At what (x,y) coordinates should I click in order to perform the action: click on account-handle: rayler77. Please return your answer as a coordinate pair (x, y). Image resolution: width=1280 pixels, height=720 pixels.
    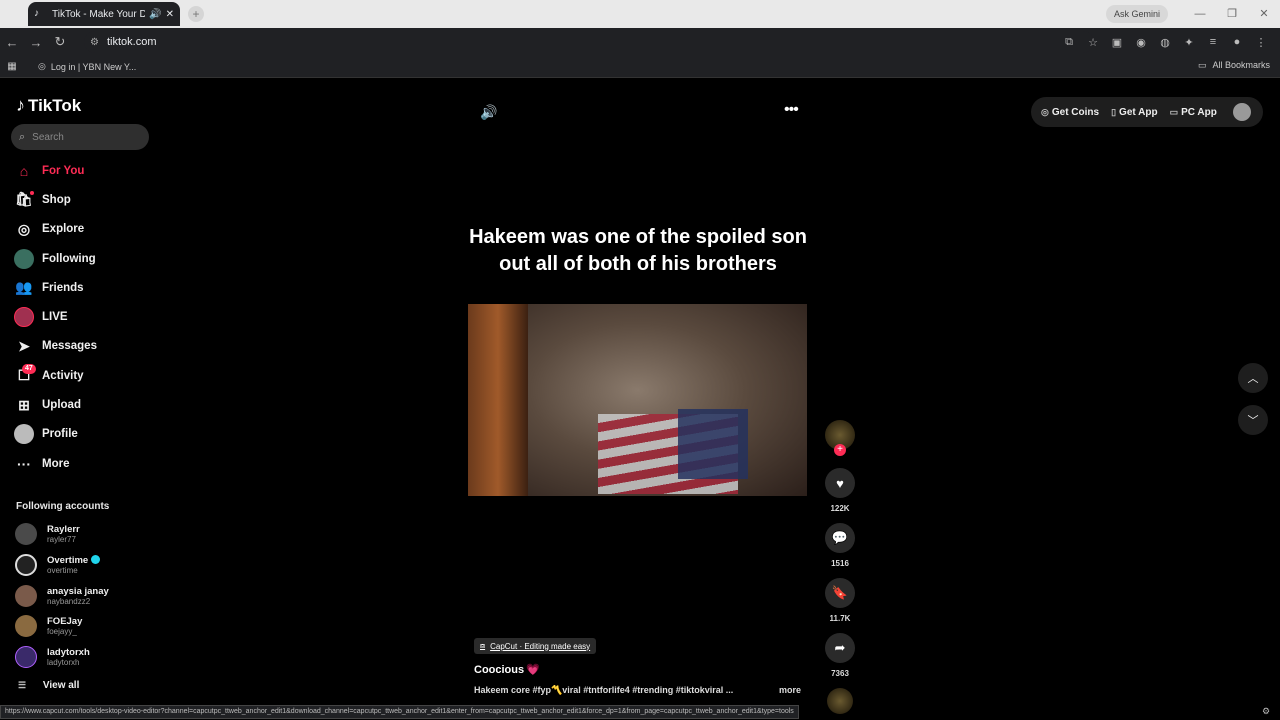
    Looking at the image, I should click on (61, 540).